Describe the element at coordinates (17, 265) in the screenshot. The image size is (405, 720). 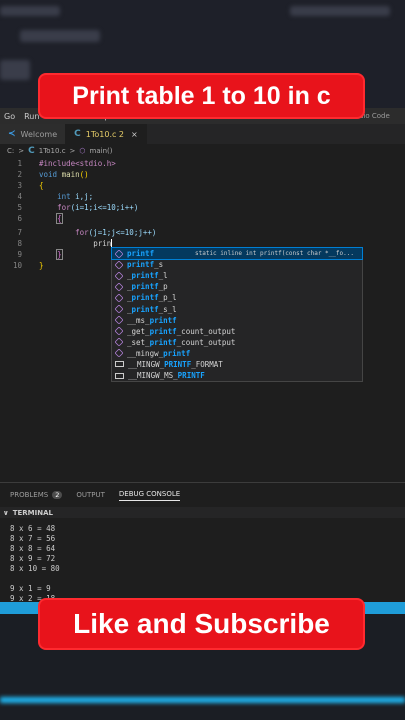
I see `line-number: 10` at that location.